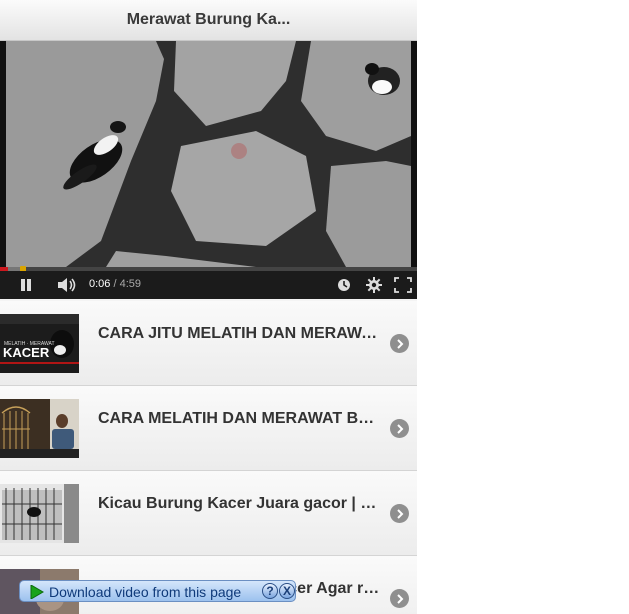 The width and height of the screenshot is (629, 614). I want to click on play-icon, so click(37, 592).